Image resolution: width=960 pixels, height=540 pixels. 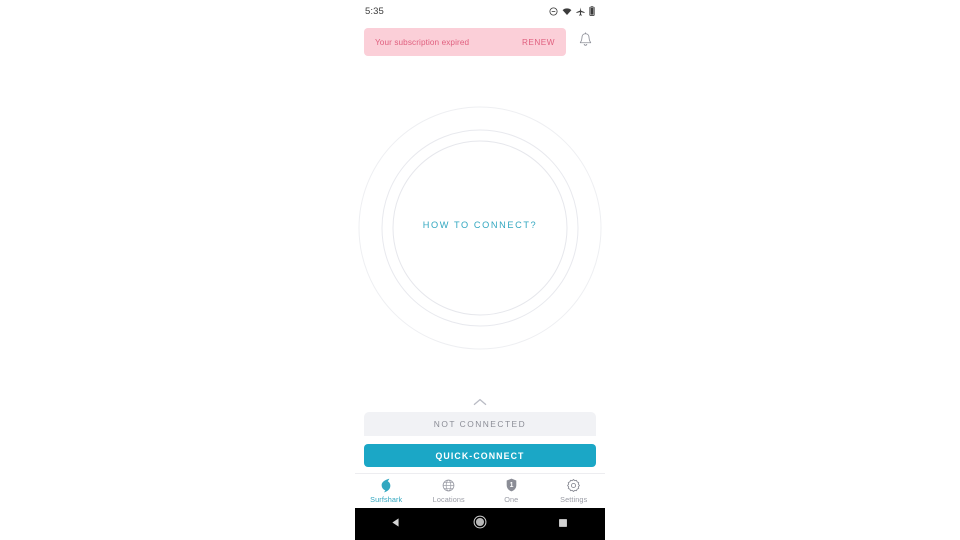 I want to click on status-bar-icons, so click(x=572, y=11).